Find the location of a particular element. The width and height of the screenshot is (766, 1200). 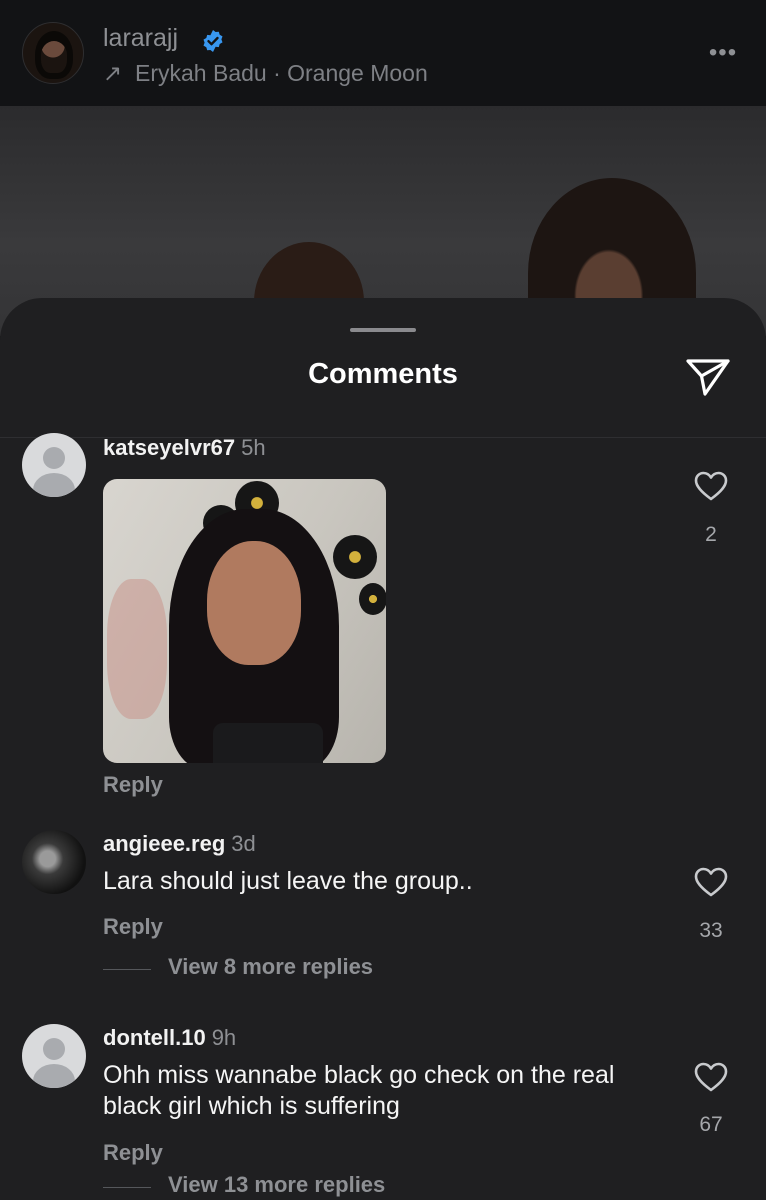

music-attribution: ↗ Erykah Badu · Orange Moon is located at coordinates (265, 73).